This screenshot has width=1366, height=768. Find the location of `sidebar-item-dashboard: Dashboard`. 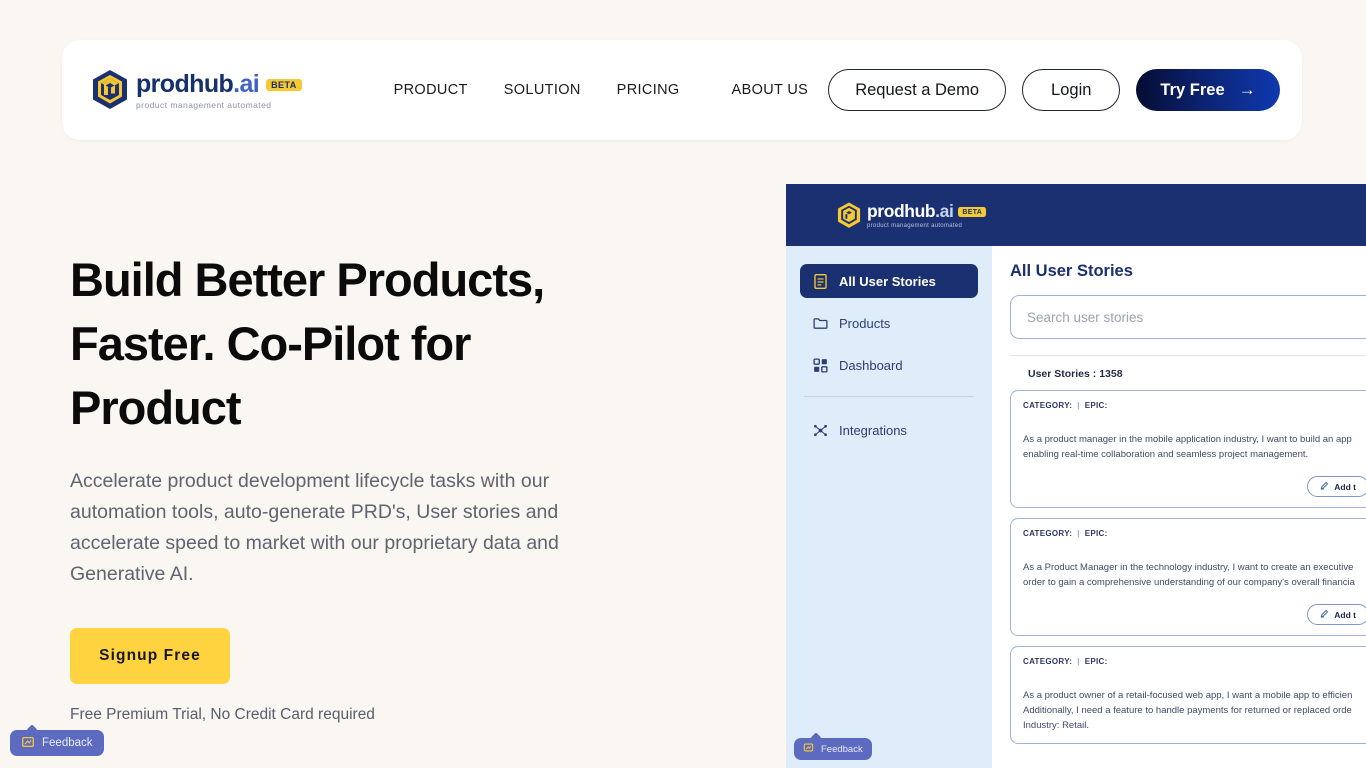

sidebar-item-dashboard: Dashboard is located at coordinates (889, 365).